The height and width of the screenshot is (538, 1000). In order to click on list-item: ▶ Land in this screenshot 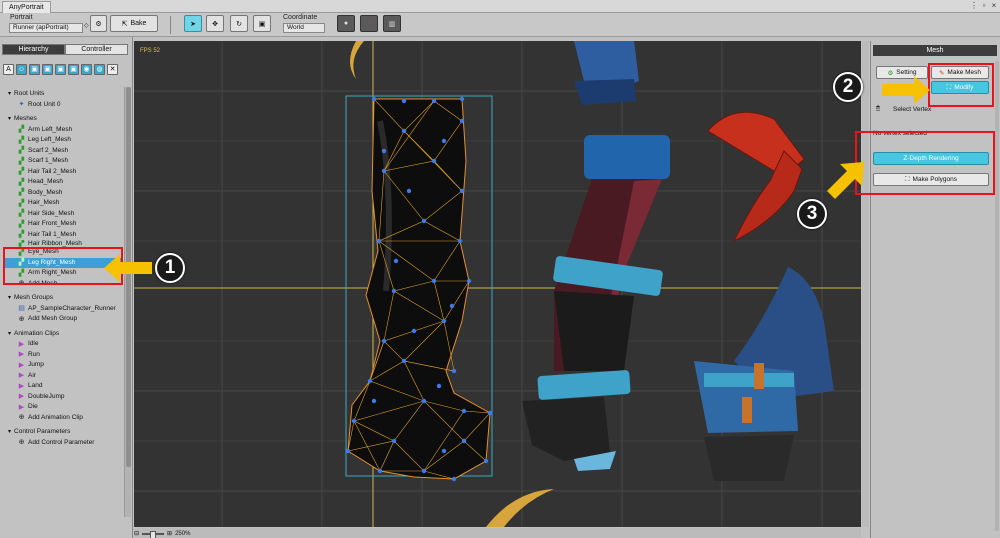, I will do `click(63, 386)`.